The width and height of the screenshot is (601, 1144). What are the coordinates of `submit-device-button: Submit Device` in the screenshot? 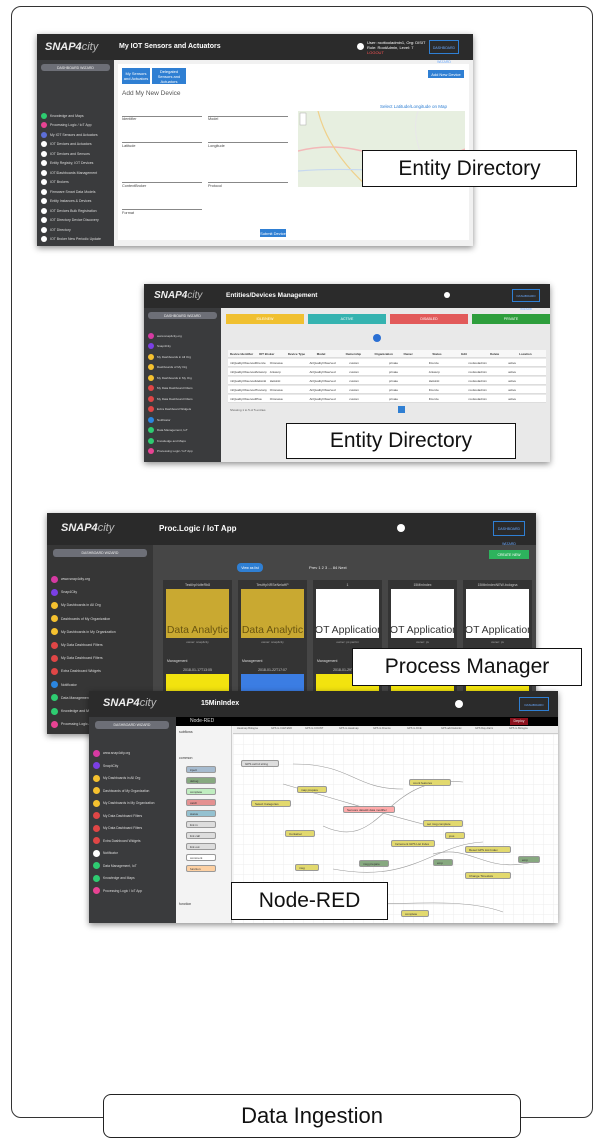 It's located at (273, 233).